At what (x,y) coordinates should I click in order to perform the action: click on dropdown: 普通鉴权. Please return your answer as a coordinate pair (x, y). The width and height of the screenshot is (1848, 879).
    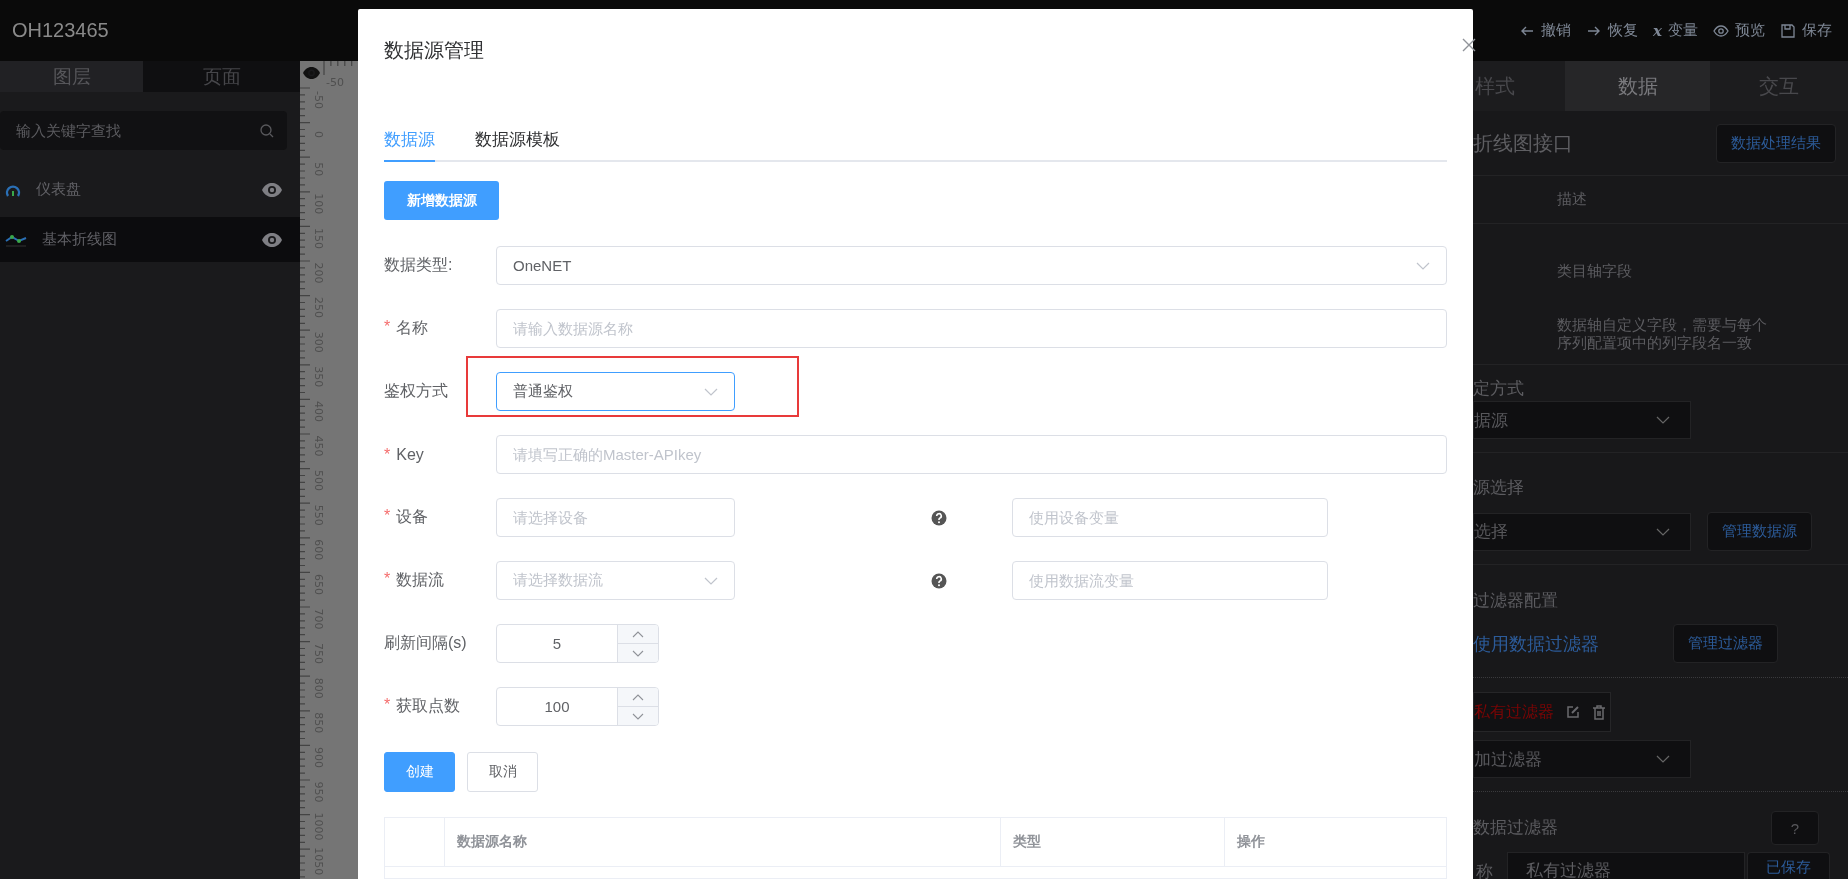
    Looking at the image, I should click on (615, 391).